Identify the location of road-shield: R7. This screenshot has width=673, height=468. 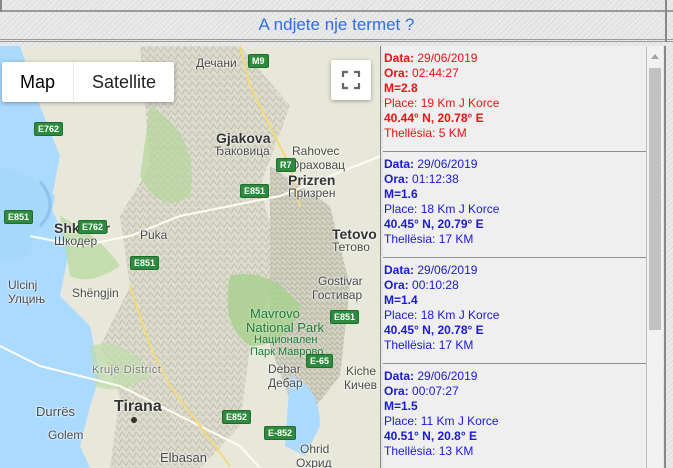
(286, 165).